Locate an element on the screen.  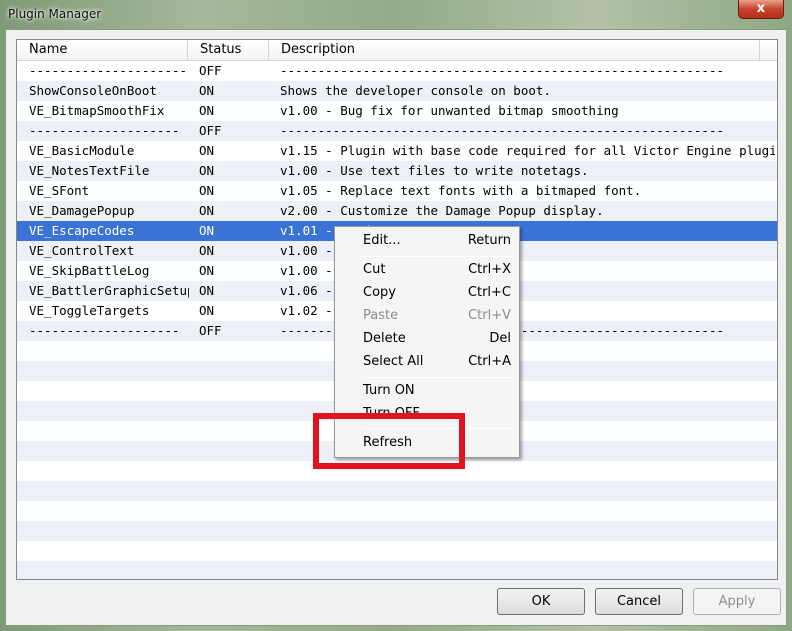
ok-button: OK is located at coordinates (541, 601).